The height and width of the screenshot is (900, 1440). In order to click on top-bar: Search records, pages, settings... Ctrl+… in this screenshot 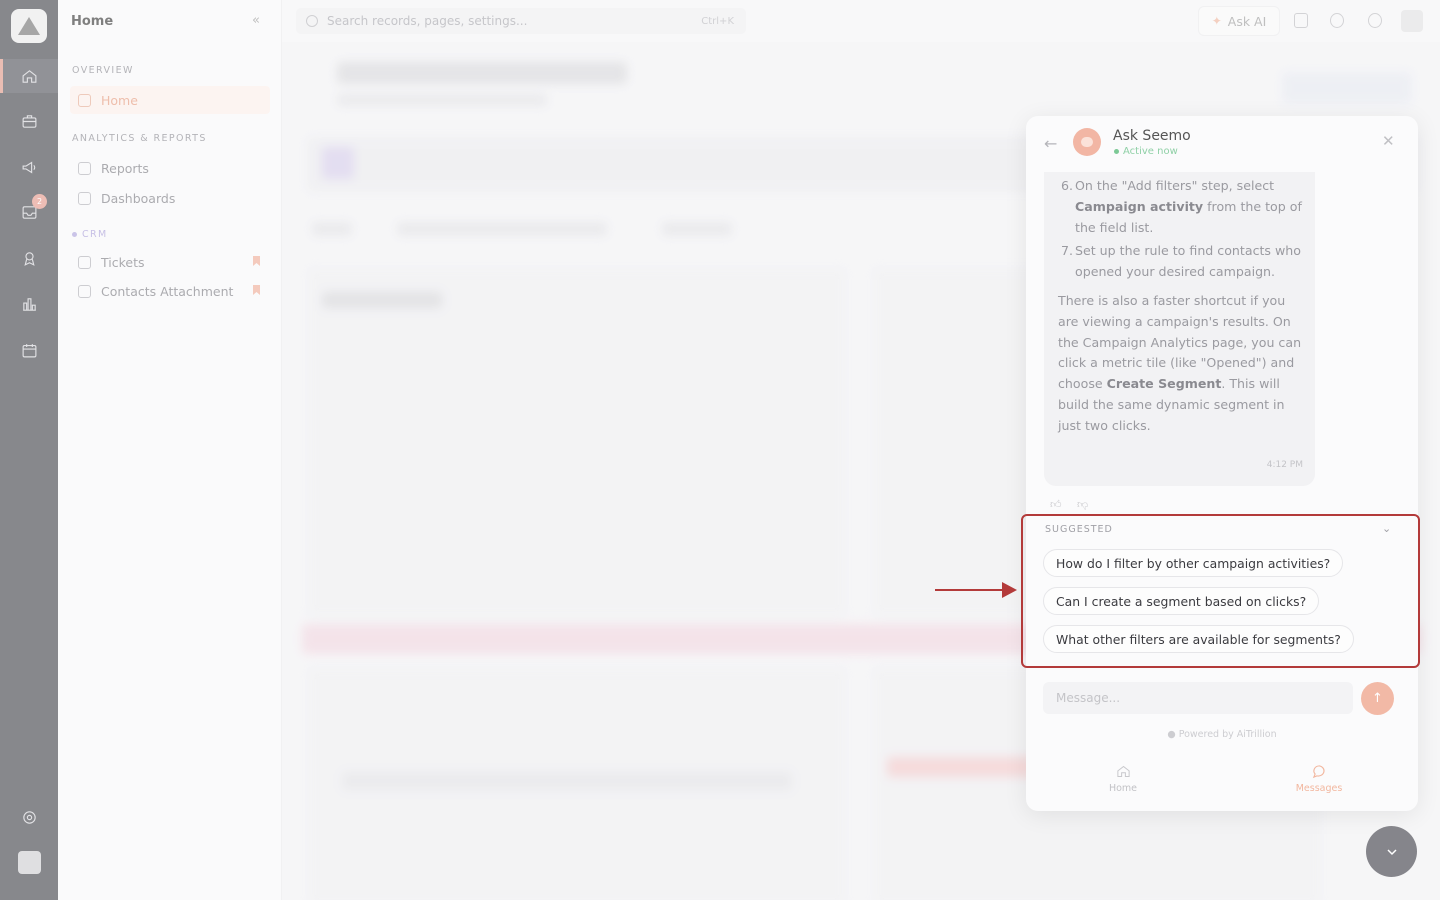, I will do `click(861, 21)`.